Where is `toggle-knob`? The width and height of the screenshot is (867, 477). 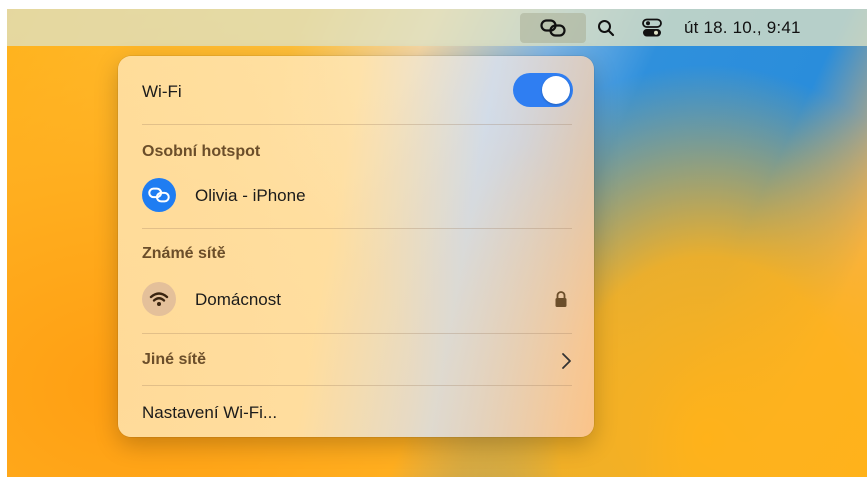
toggle-knob is located at coordinates (556, 90).